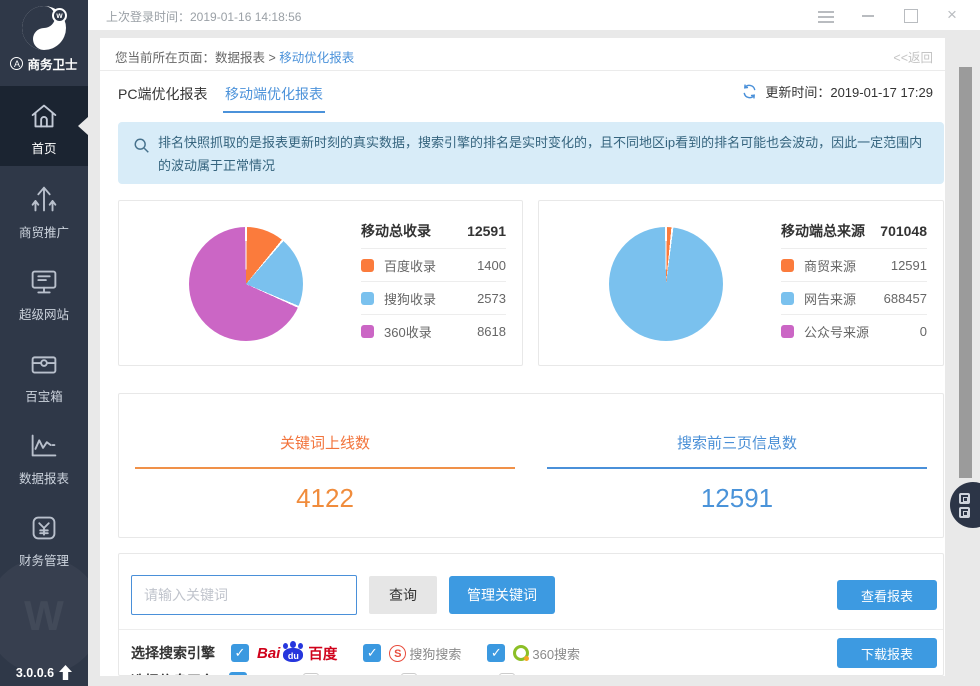 The width and height of the screenshot is (980, 686). I want to click on pie-chart-mobile-index, so click(246, 284).